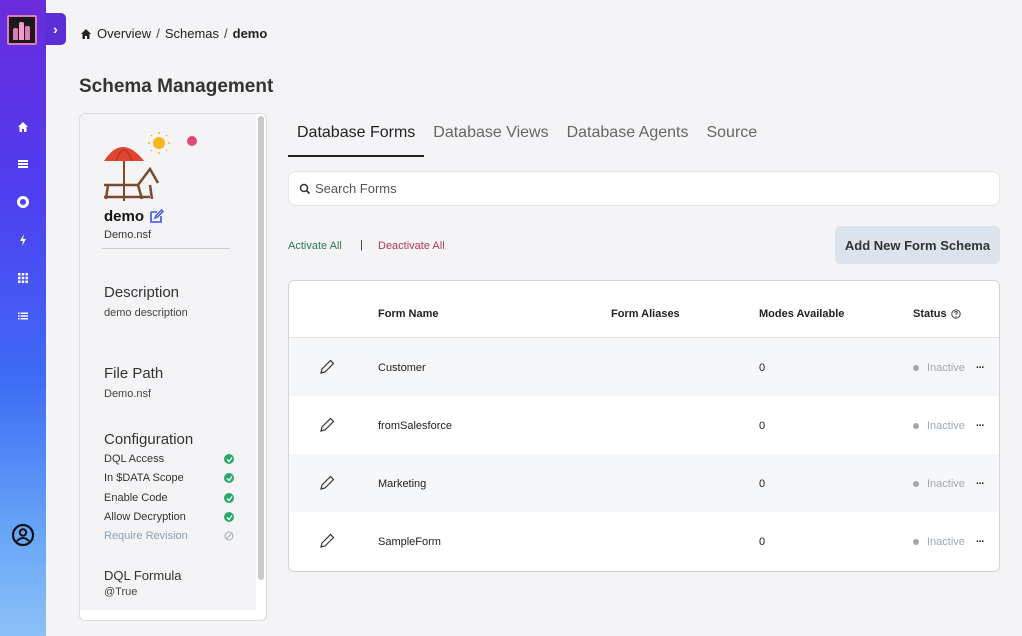 This screenshot has width=1022, height=636. What do you see at coordinates (146, 536) in the screenshot?
I see `config-label: Require Revision` at bounding box center [146, 536].